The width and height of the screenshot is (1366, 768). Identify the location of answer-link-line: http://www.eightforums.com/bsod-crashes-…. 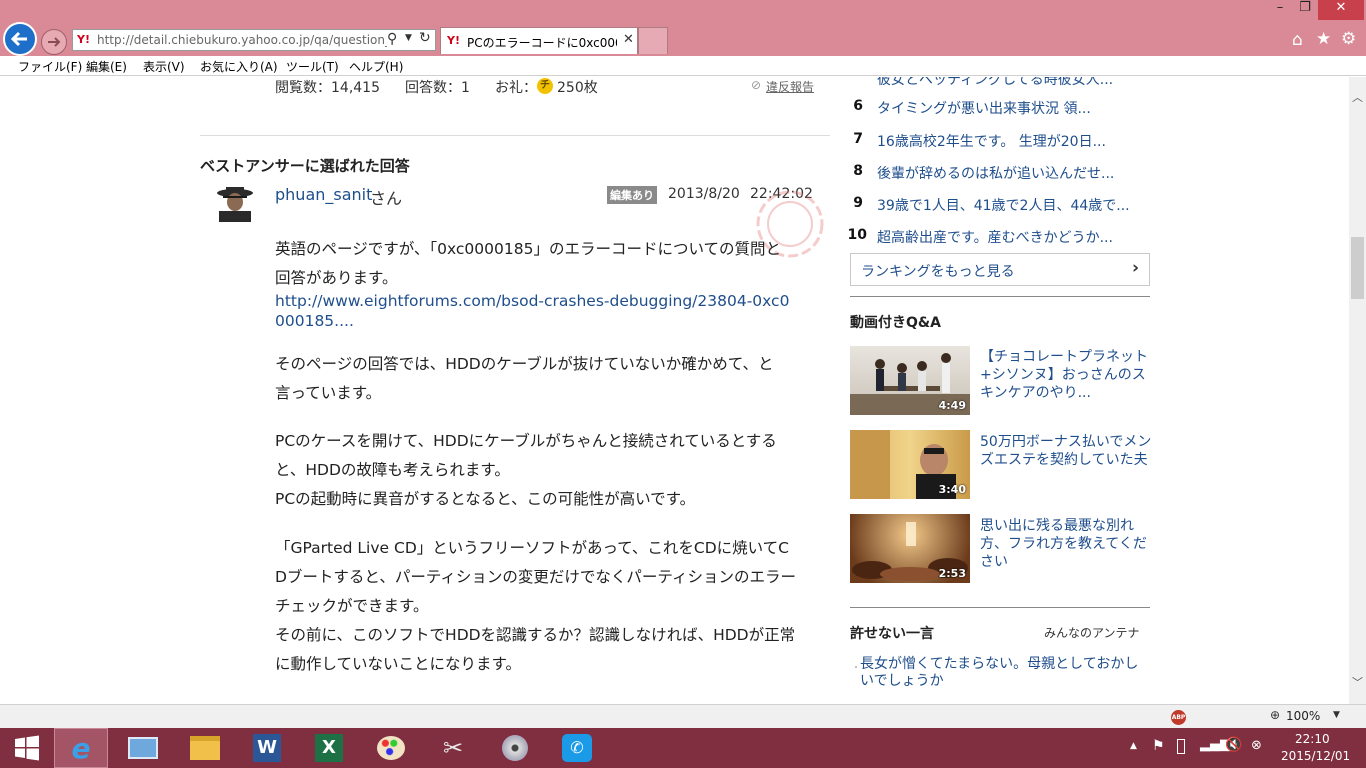
(545, 301).